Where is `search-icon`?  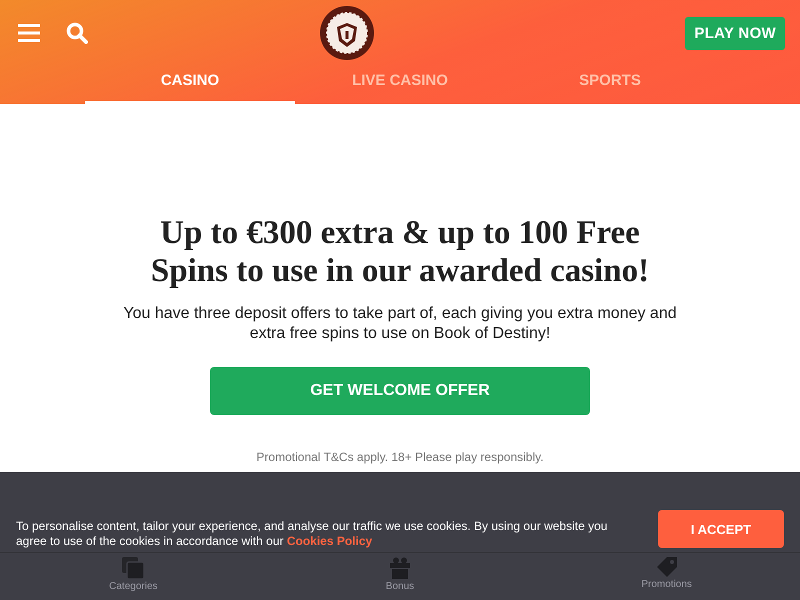 search-icon is located at coordinates (77, 33).